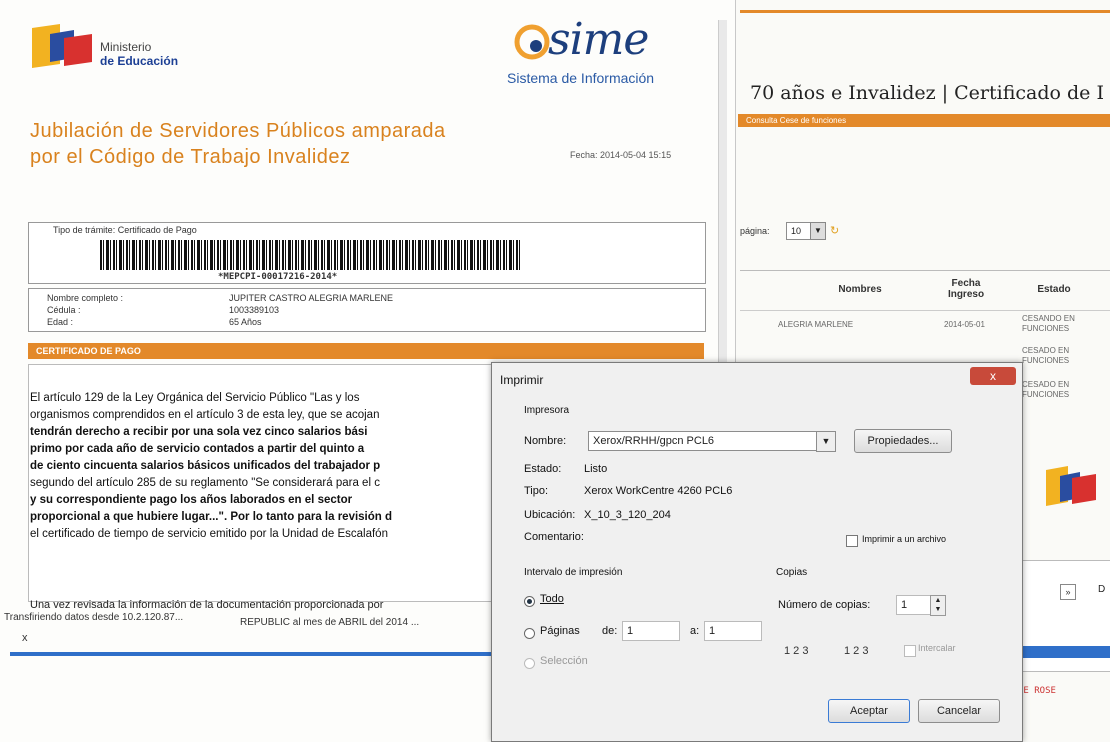  I want to click on sime-swirl-logo, so click(532, 42).